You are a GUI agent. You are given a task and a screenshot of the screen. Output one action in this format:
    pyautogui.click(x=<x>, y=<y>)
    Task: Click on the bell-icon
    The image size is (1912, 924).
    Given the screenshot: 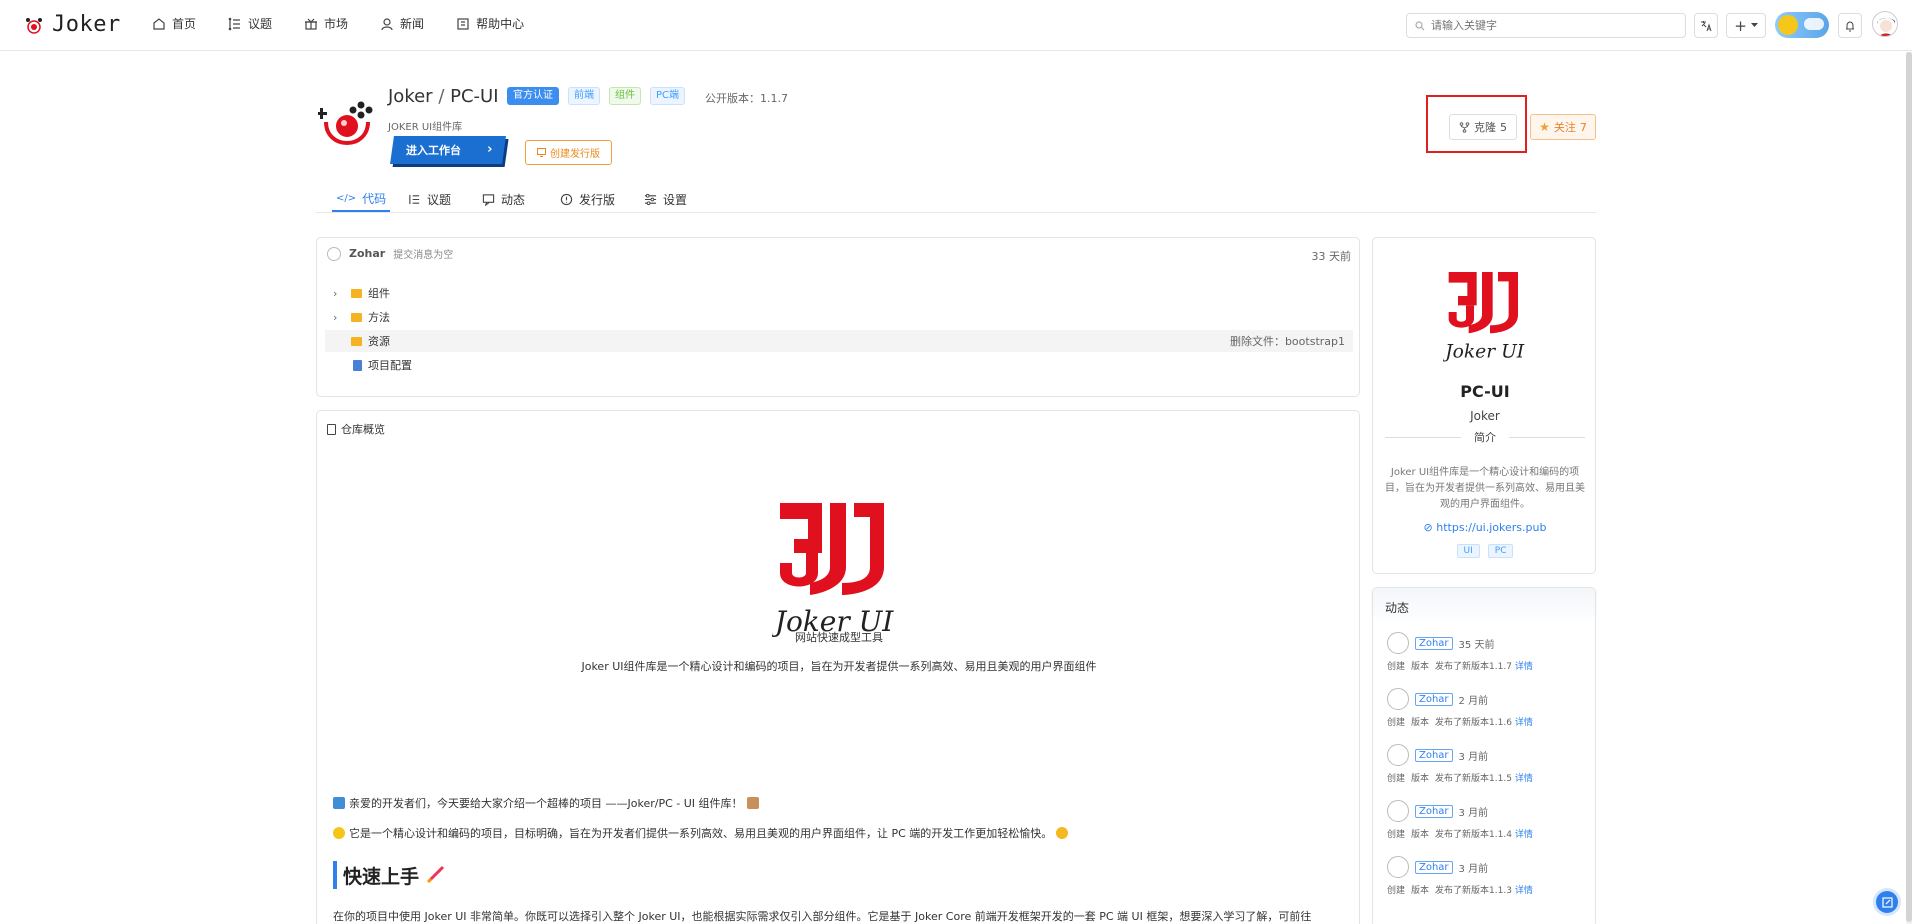 What is the action you would take?
    pyautogui.click(x=1850, y=25)
    